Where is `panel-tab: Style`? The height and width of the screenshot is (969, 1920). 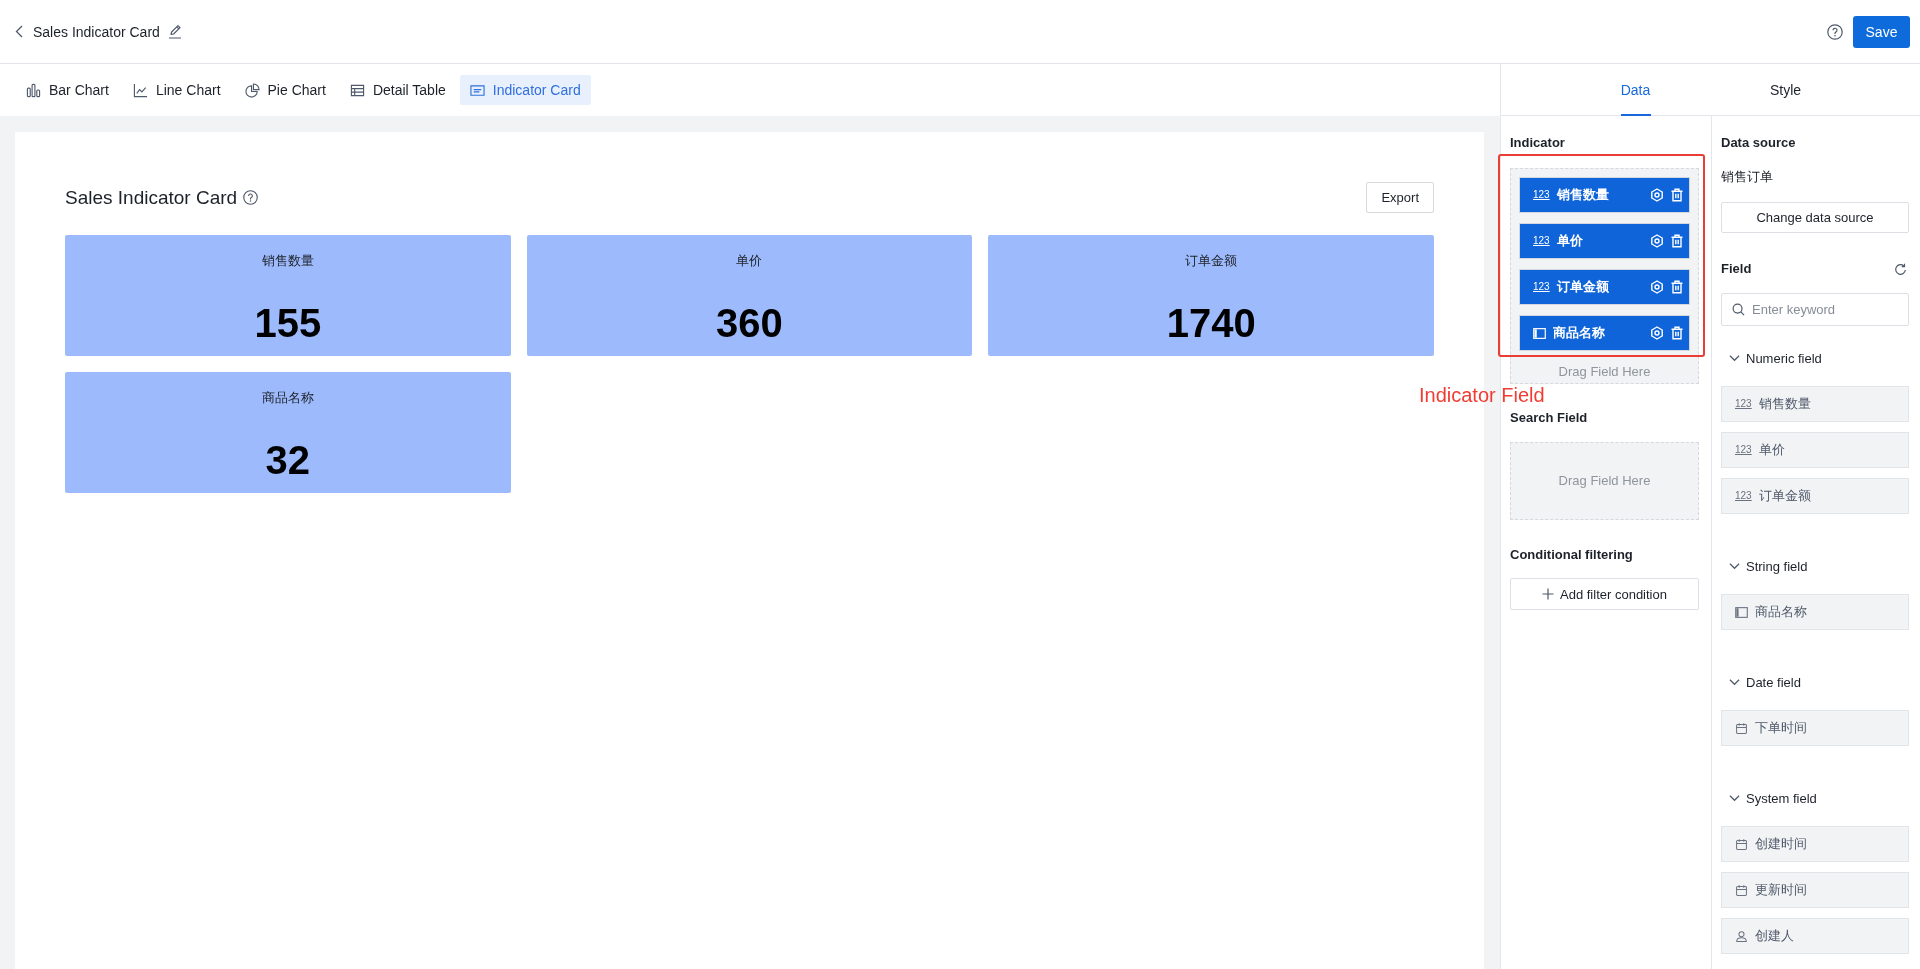
panel-tab: Style is located at coordinates (1785, 89).